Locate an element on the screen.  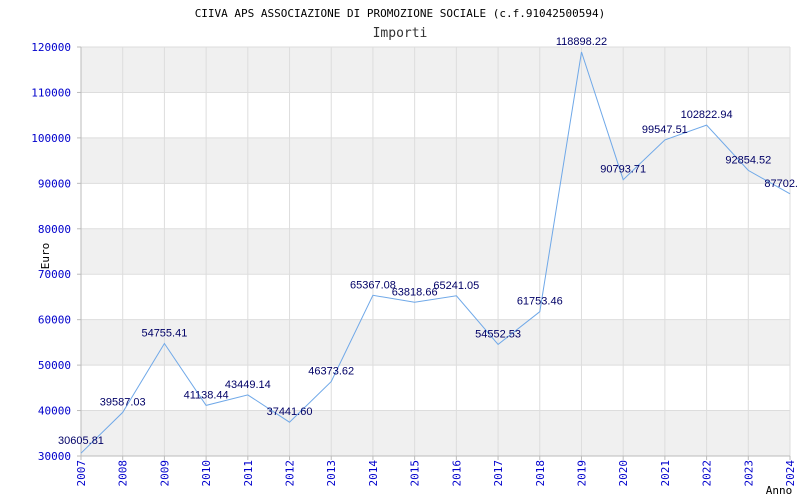
x-tick-label: 2014 is located at coordinates (373, 473).